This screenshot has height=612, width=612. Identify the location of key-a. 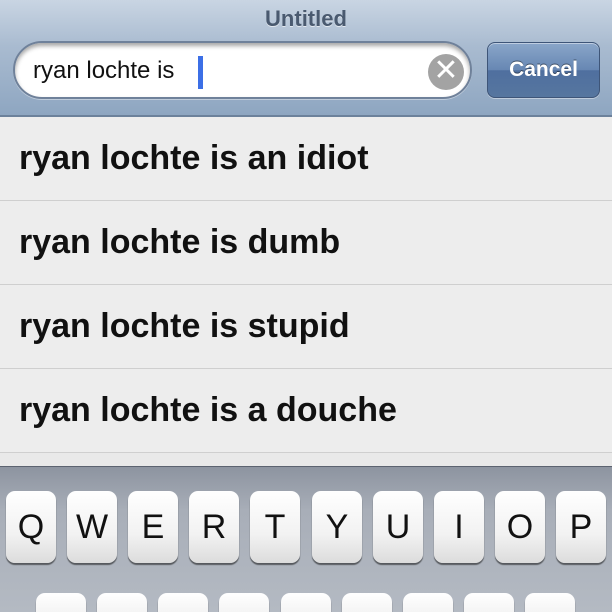
(61, 602).